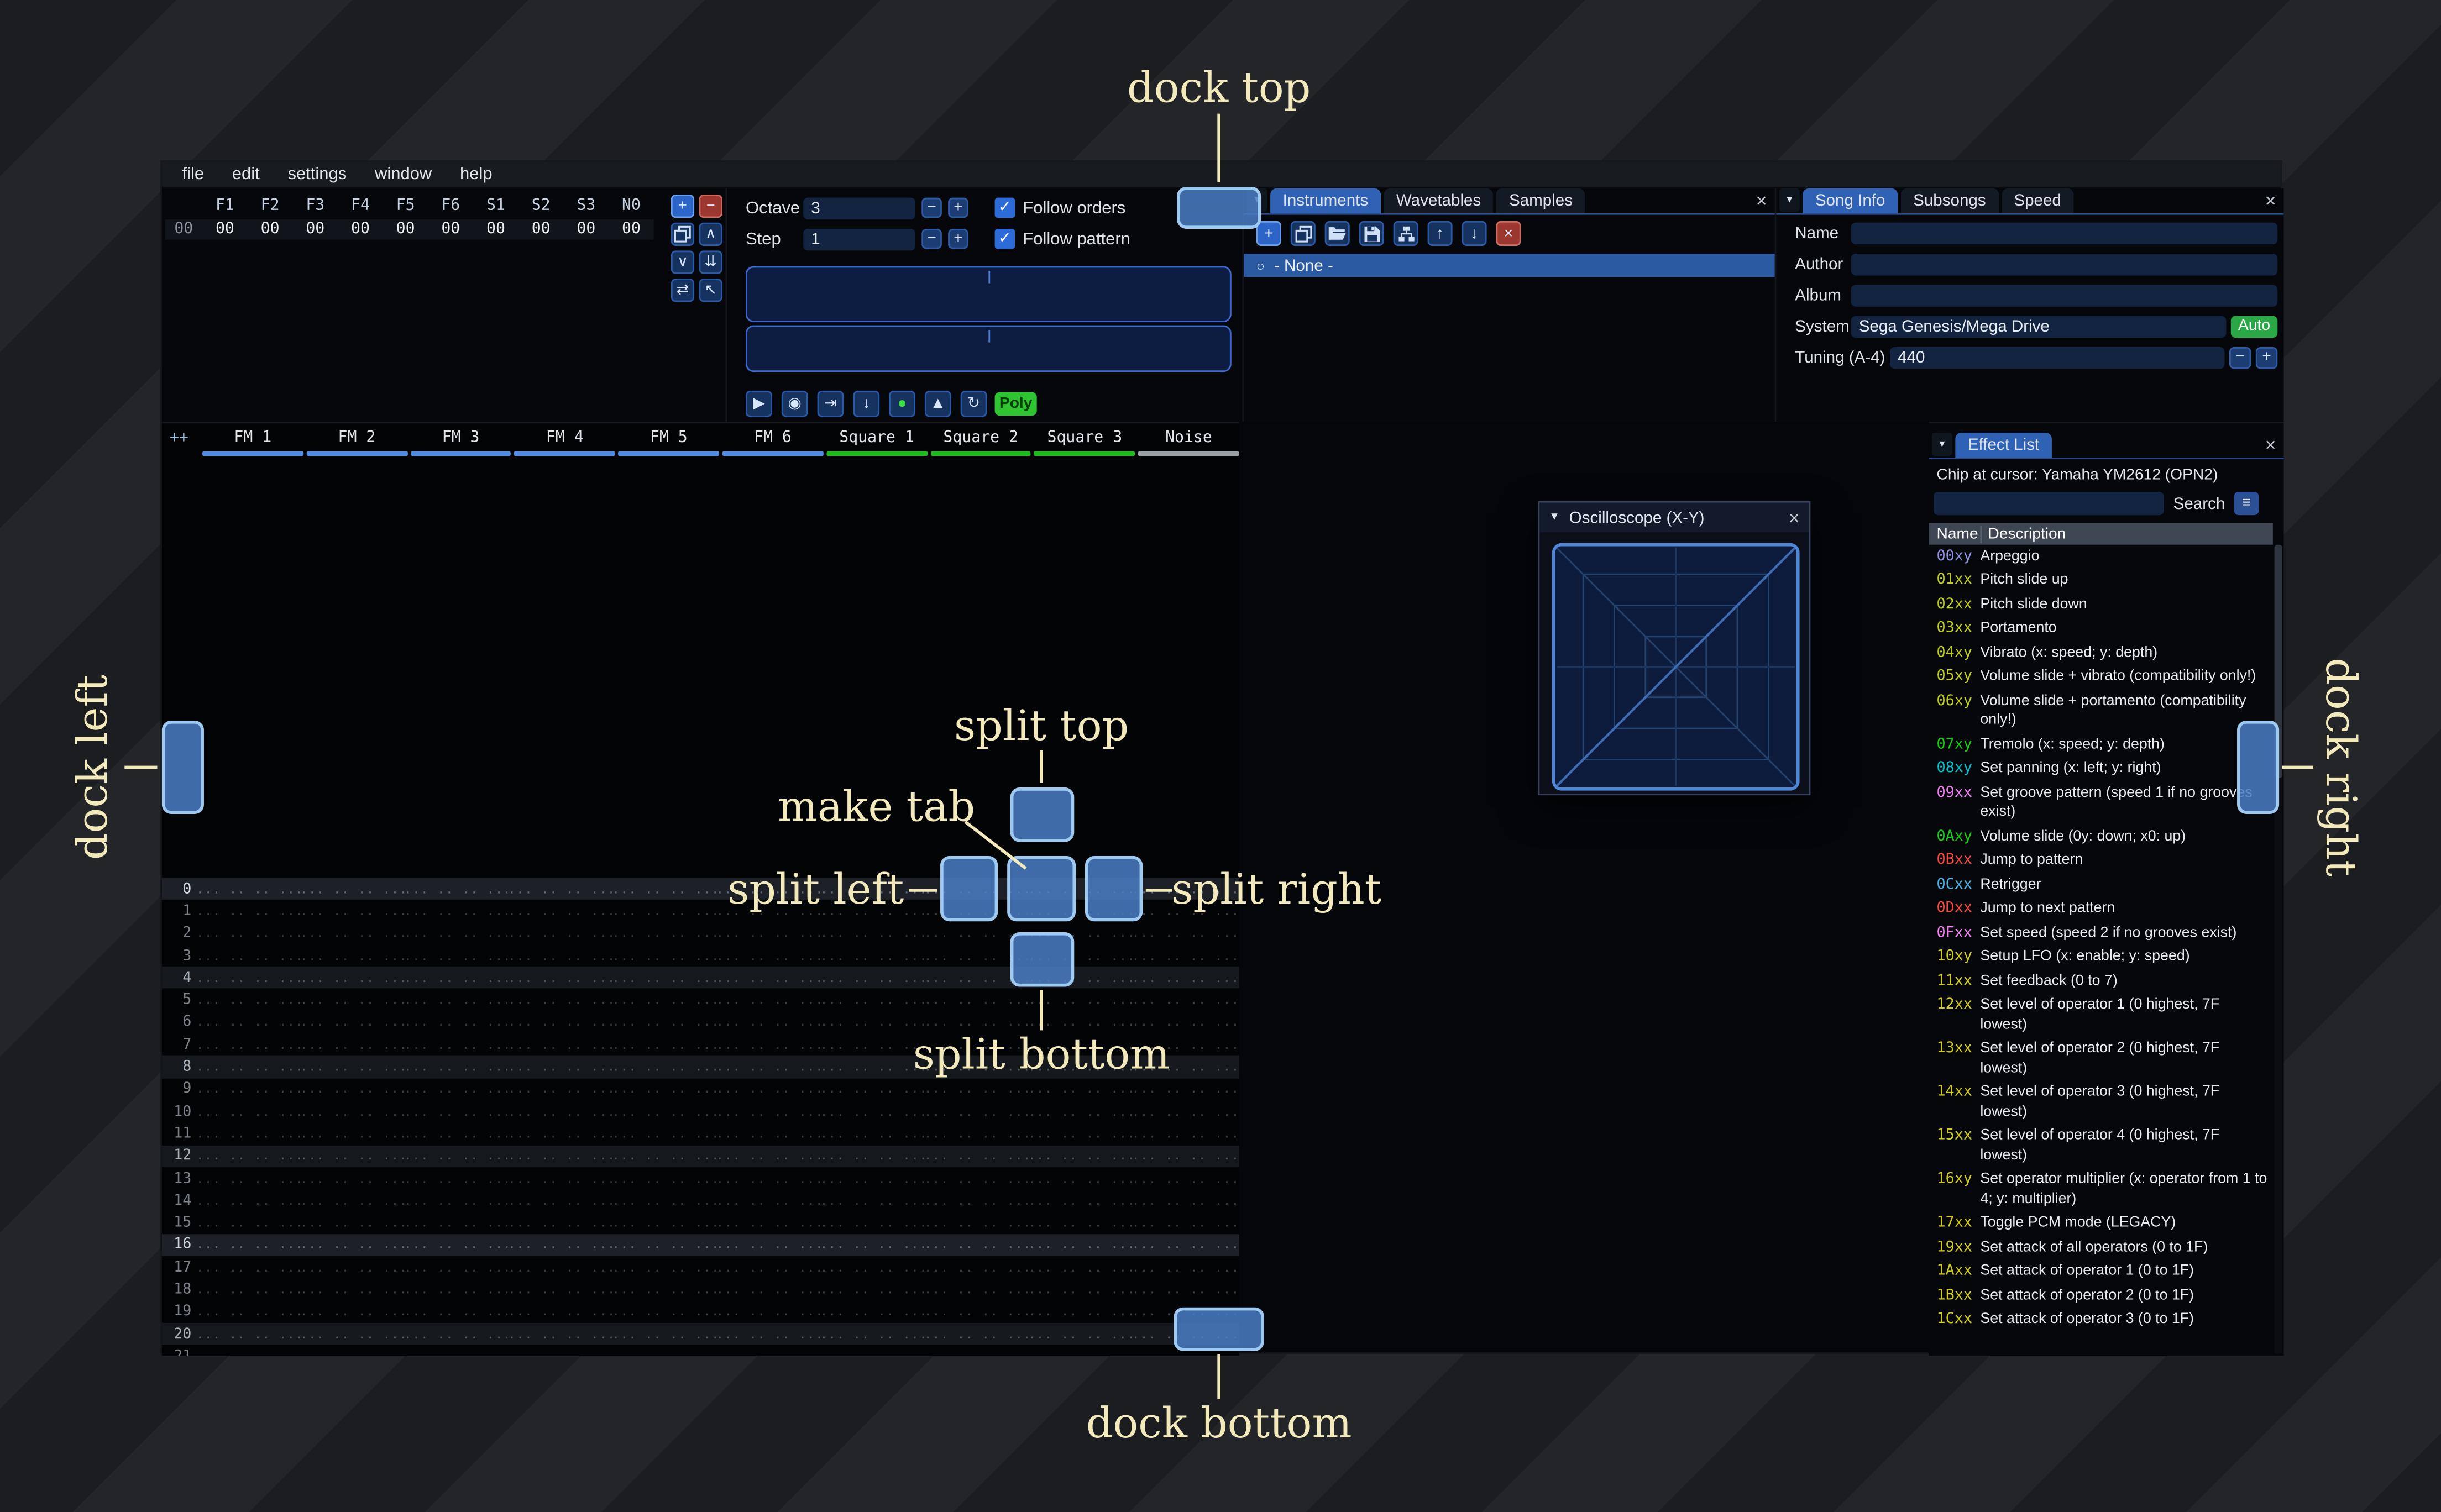 This screenshot has width=2441, height=1512. What do you see at coordinates (2278, 950) in the screenshot?
I see `effect-list-scrollbar` at bounding box center [2278, 950].